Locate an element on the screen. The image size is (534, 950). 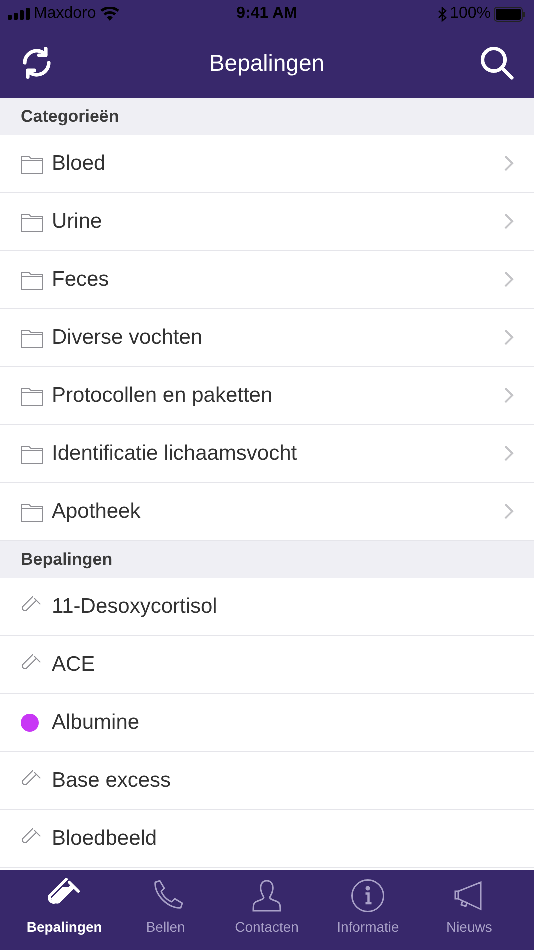
item-label: Apotheek is located at coordinates (97, 511).